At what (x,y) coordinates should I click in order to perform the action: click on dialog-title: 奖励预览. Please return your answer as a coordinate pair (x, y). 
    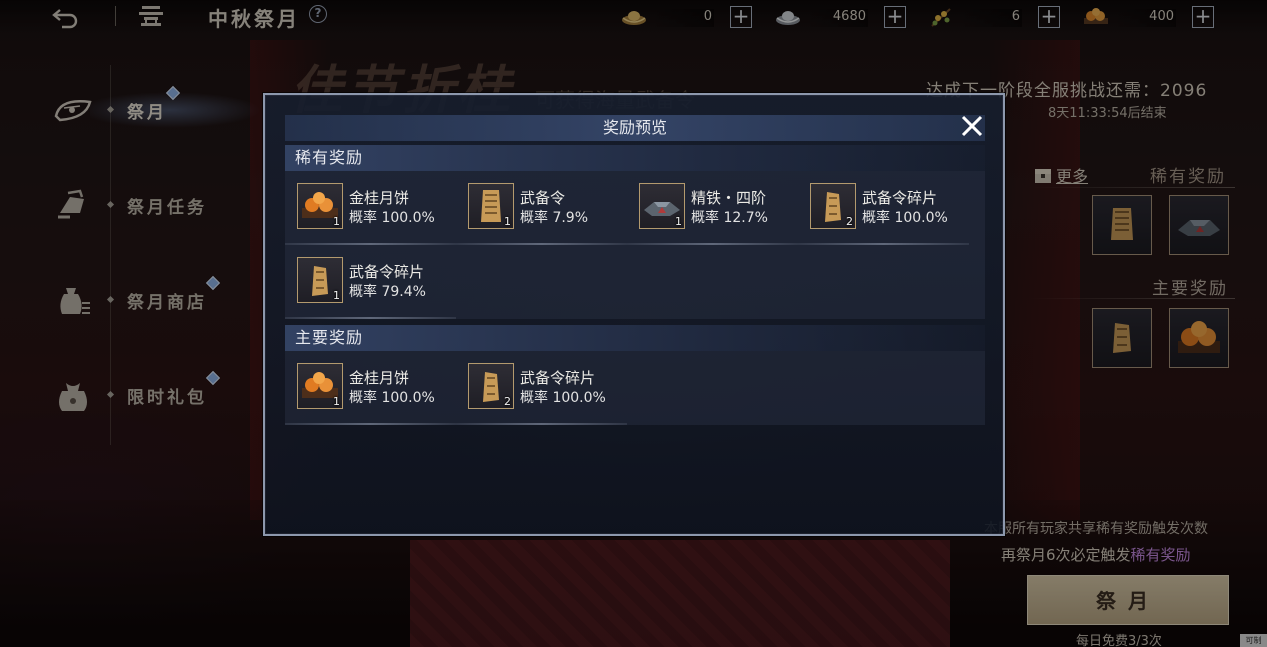
    Looking at the image, I should click on (635, 128).